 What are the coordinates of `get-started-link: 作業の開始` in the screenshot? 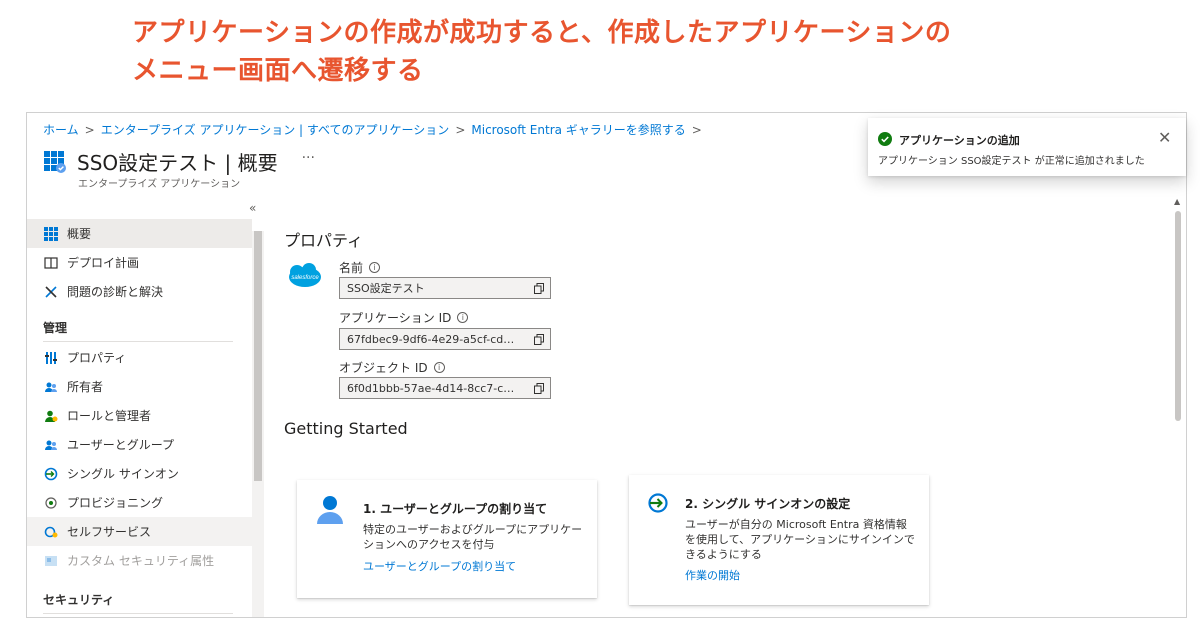 It's located at (712, 575).